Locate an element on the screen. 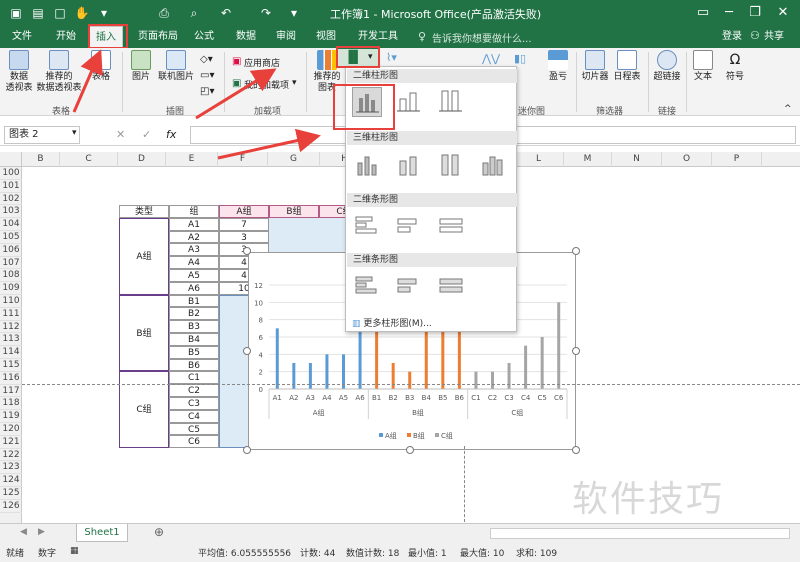 The height and width of the screenshot is (562, 800). macro-record-icon: ▦ is located at coordinates (74, 551).